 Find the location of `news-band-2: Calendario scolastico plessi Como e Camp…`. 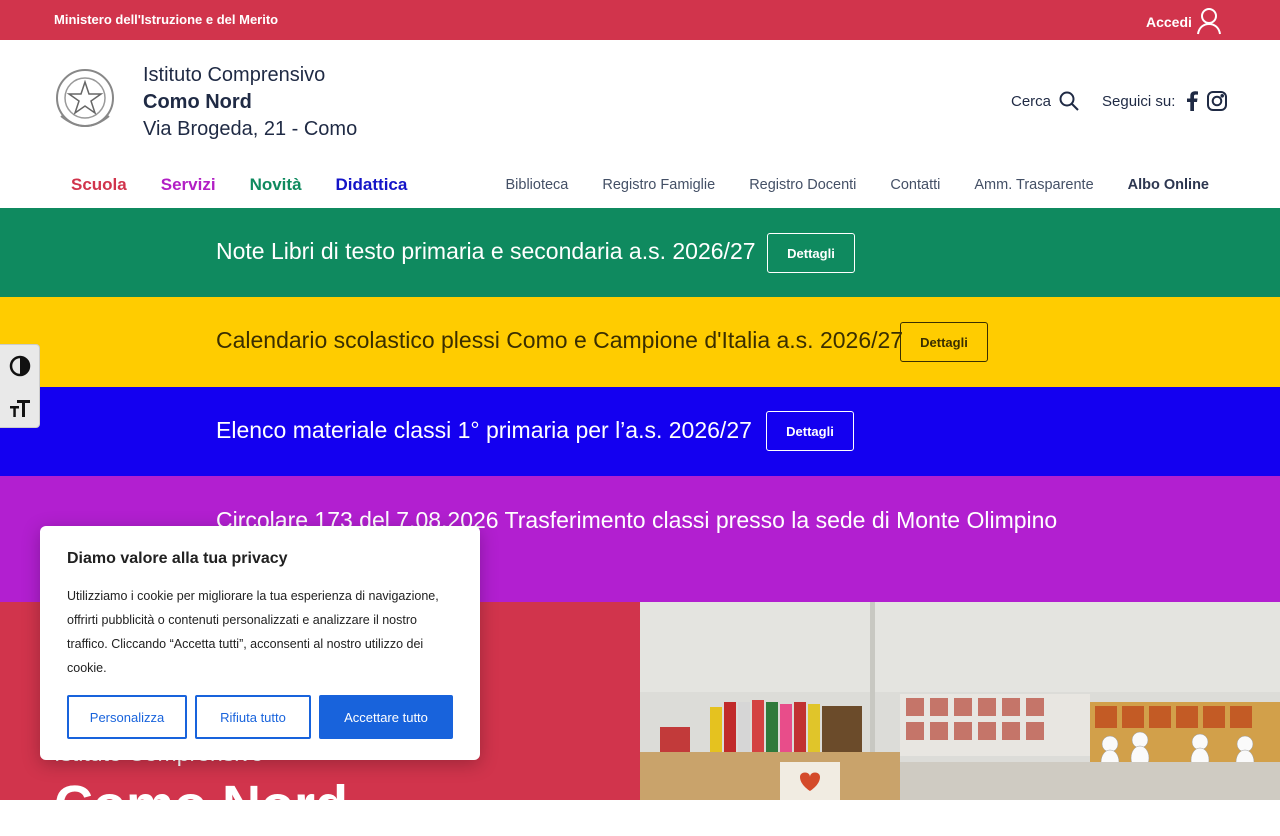

news-band-2: Calendario scolastico plessi Como e Camp… is located at coordinates (640, 342).